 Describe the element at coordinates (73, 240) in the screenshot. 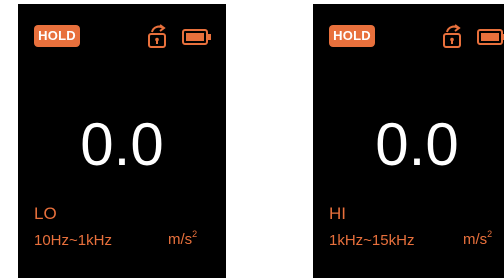

I see `frequency-range: 10Hz~1kHz` at that location.